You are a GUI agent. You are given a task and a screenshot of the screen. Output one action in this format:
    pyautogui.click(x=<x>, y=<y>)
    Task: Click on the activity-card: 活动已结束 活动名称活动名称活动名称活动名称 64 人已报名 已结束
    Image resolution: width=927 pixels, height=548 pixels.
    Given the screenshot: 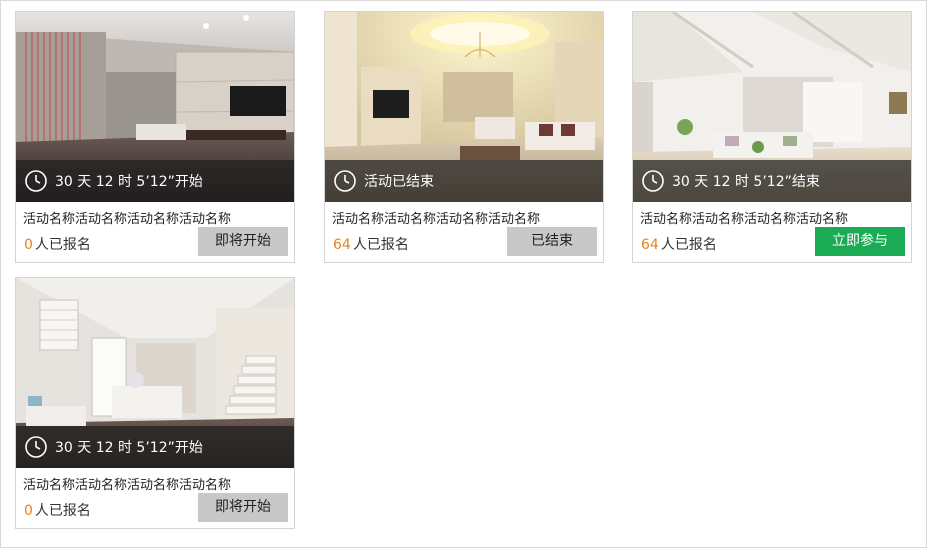 What is the action you would take?
    pyautogui.click(x=464, y=137)
    